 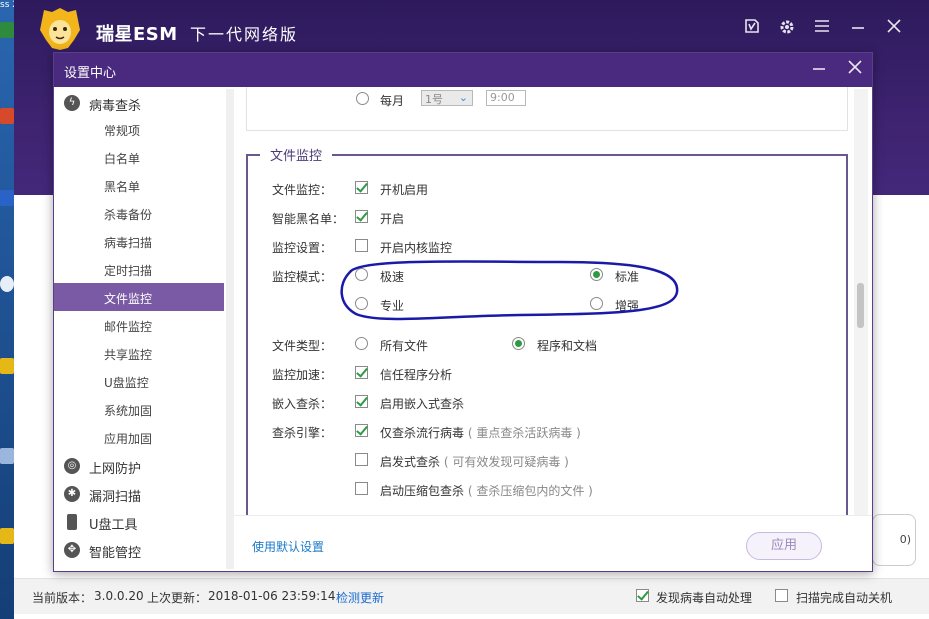 I want to click on sidebar-head-web-protection: ◎ 上网防护, so click(x=139, y=466).